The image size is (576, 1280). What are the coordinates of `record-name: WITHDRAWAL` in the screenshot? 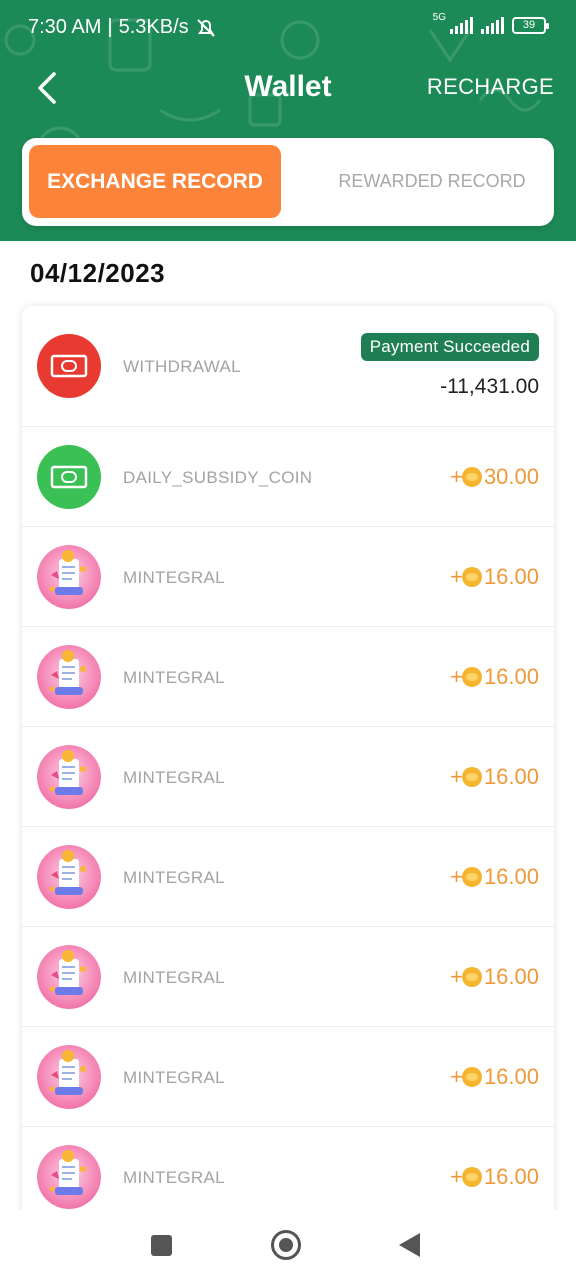 It's located at (182, 366).